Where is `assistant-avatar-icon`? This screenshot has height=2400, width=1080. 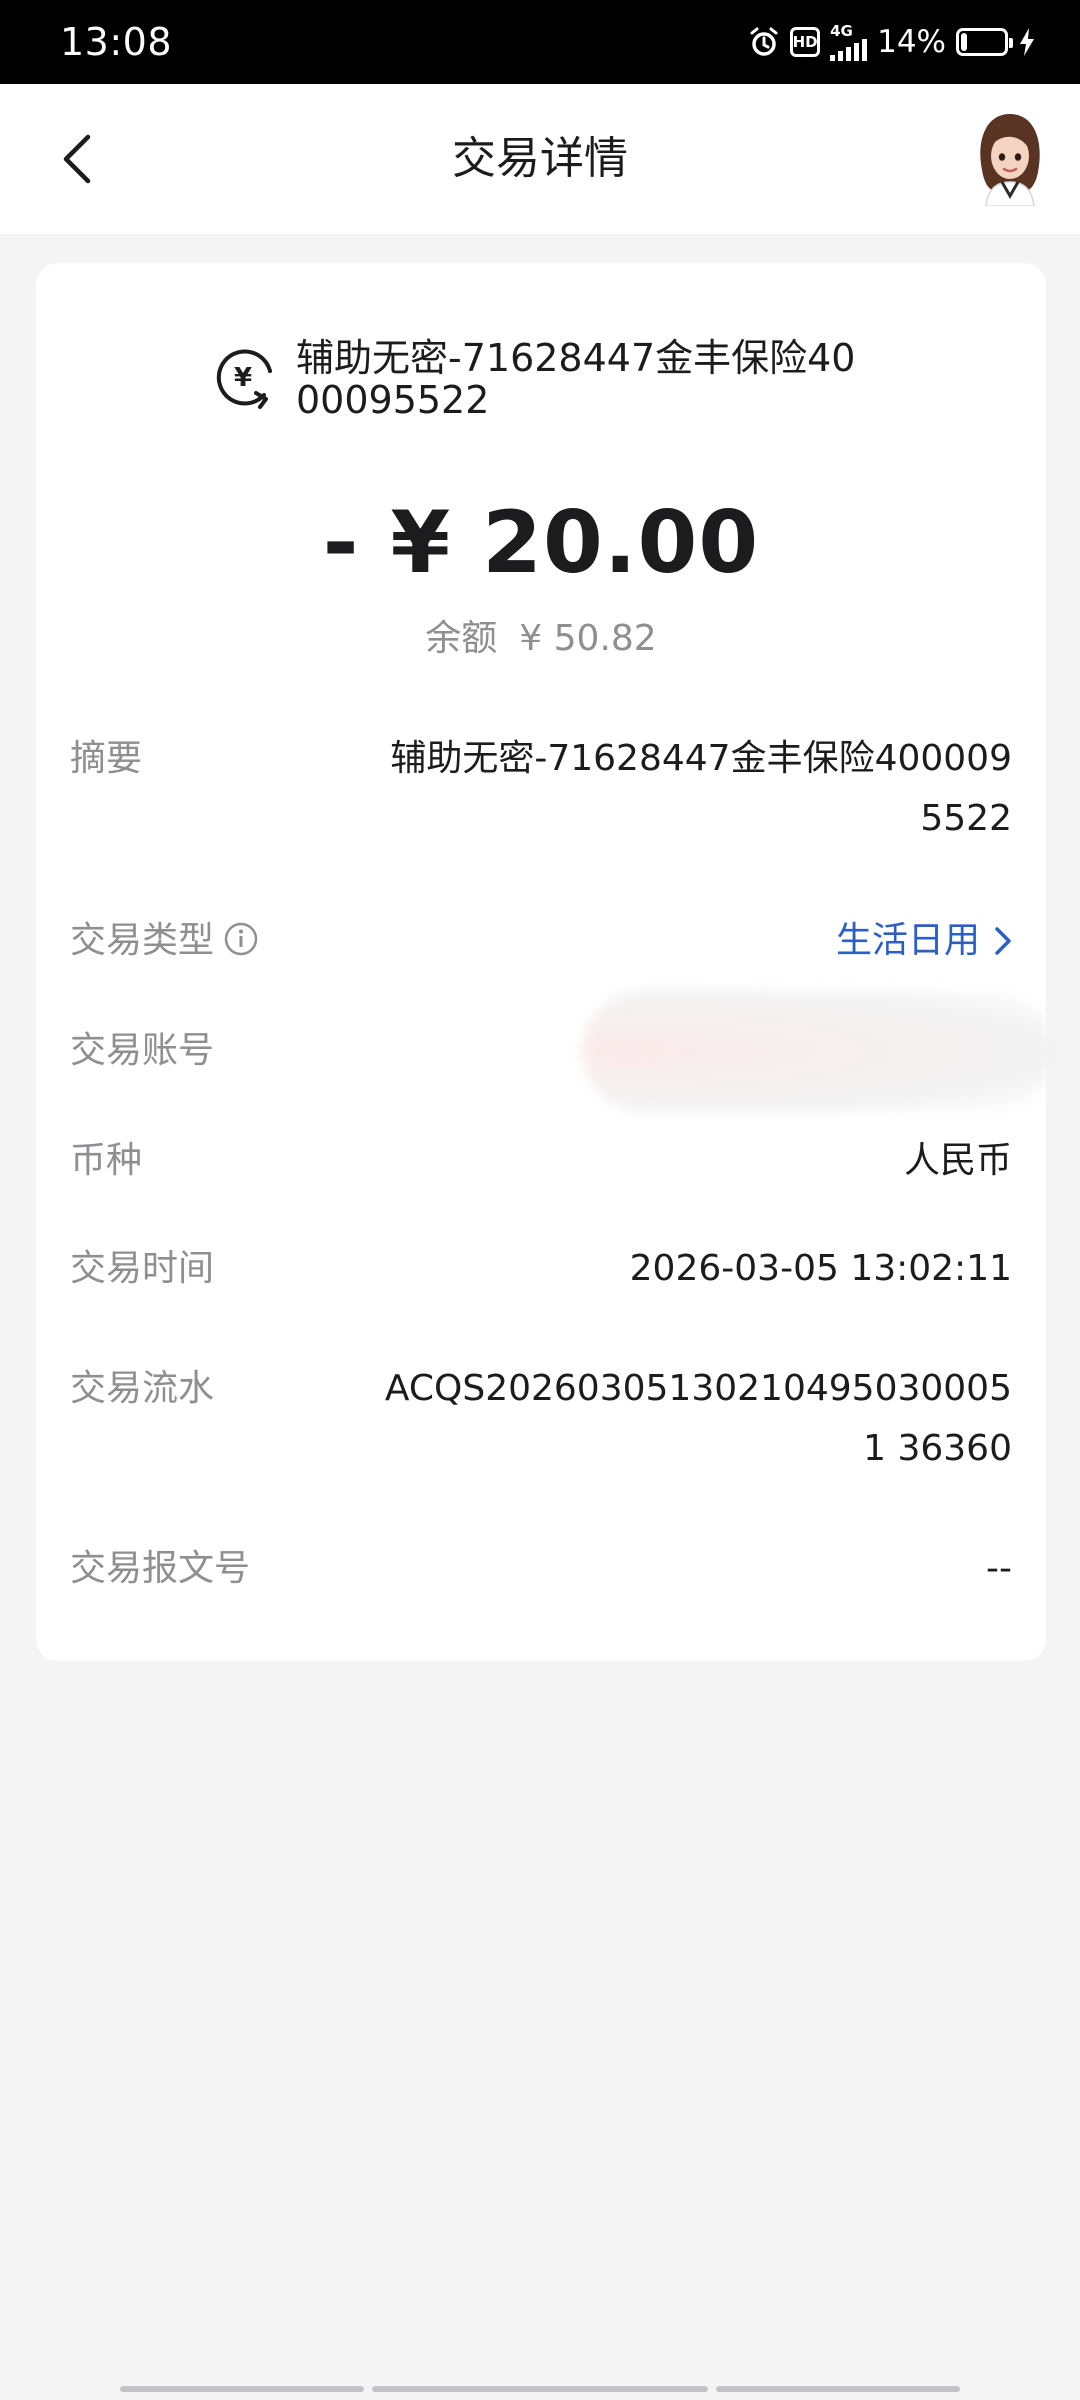
assistant-avatar-icon is located at coordinates (1010, 160).